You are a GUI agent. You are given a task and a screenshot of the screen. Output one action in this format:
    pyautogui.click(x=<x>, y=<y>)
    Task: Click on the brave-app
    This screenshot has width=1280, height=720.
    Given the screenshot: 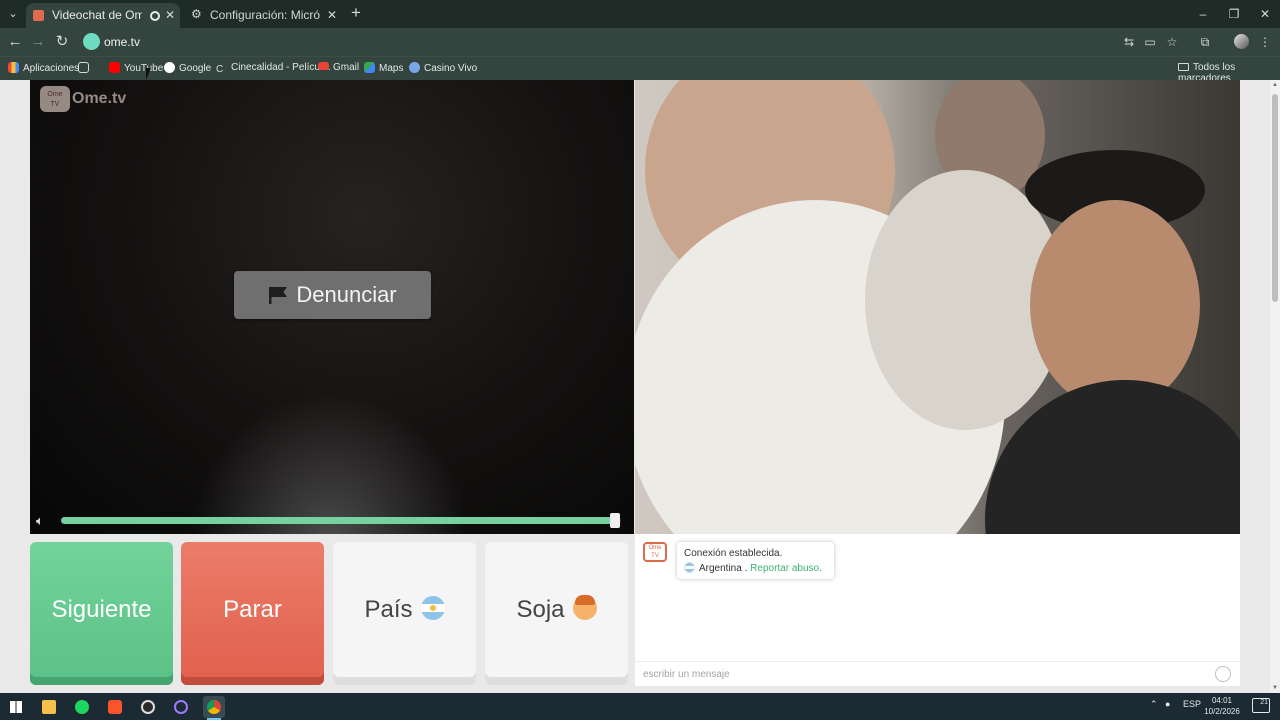 What is the action you would take?
    pyautogui.click(x=115, y=707)
    